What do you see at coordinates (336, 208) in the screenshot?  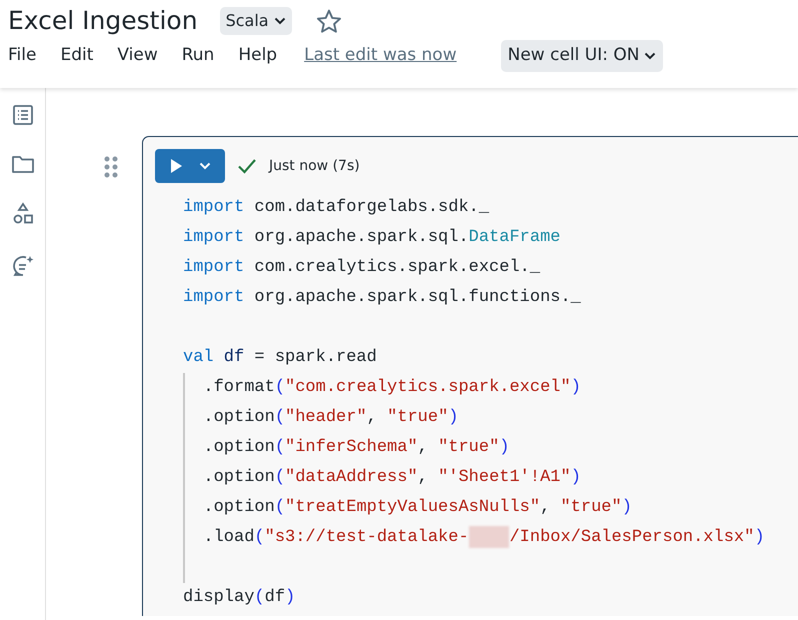 I see `code-line: import com.dataforgelabs.sdk._` at bounding box center [336, 208].